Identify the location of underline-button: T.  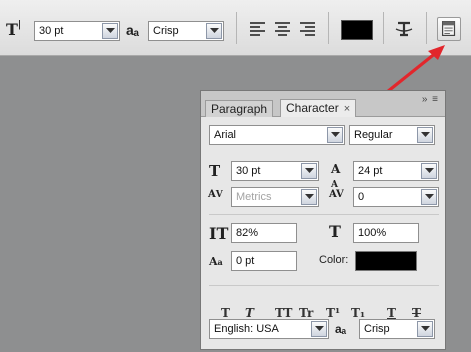
(391, 313).